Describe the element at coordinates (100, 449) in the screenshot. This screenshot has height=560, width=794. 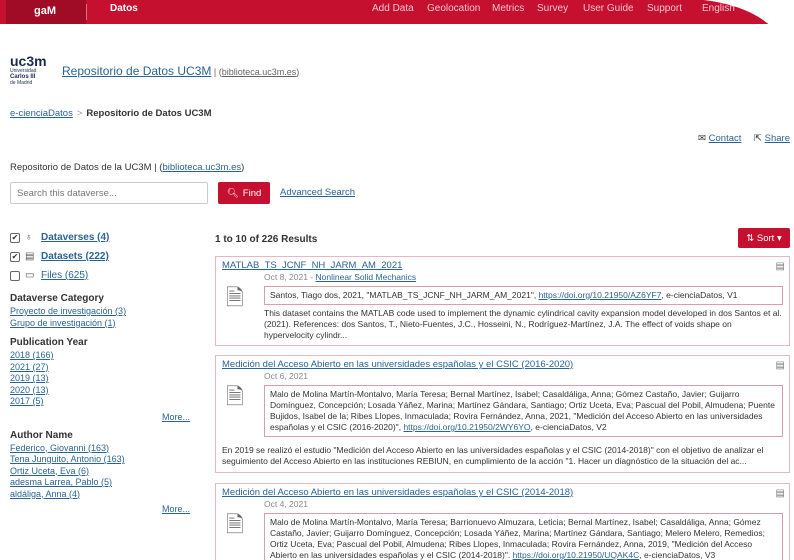
I see `facet-item-link: Federico, Giovanni (163)` at that location.